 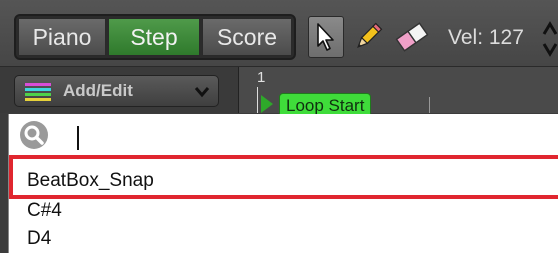 I want to click on beat-tick, so click(x=429, y=105).